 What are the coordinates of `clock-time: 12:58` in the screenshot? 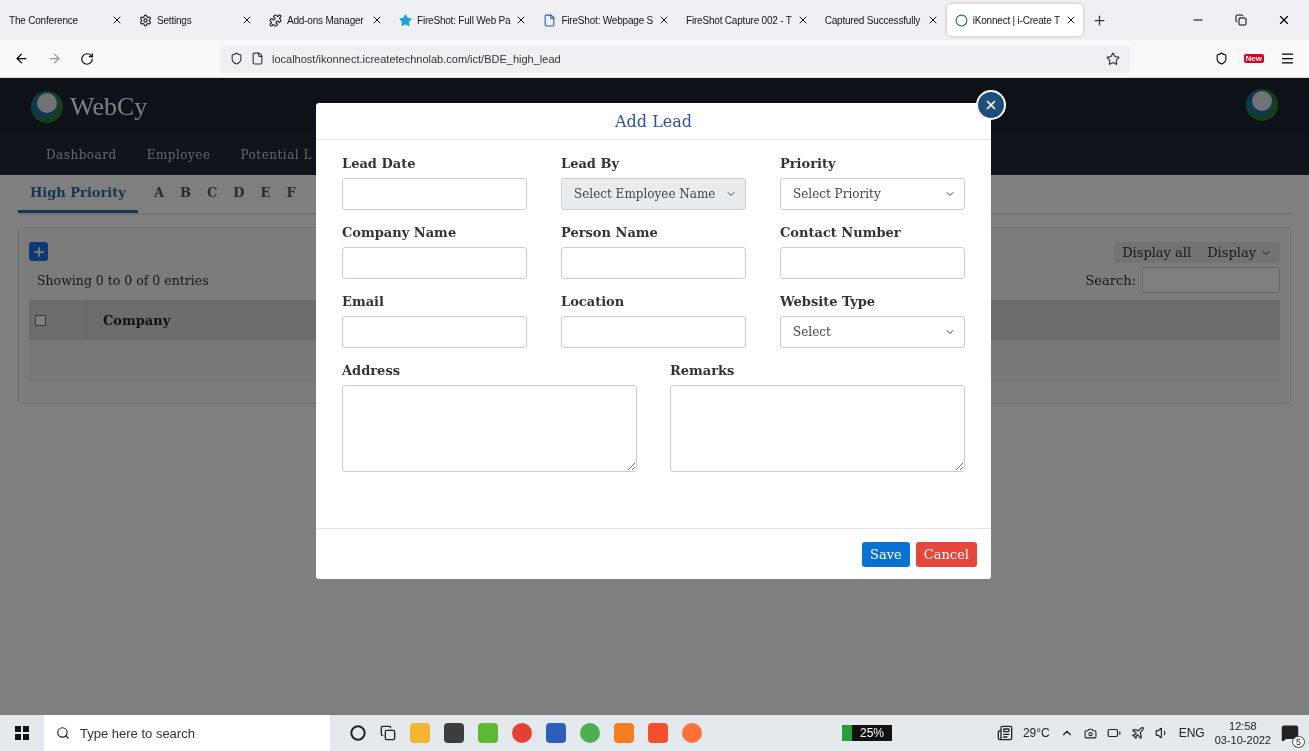 It's located at (1243, 726).